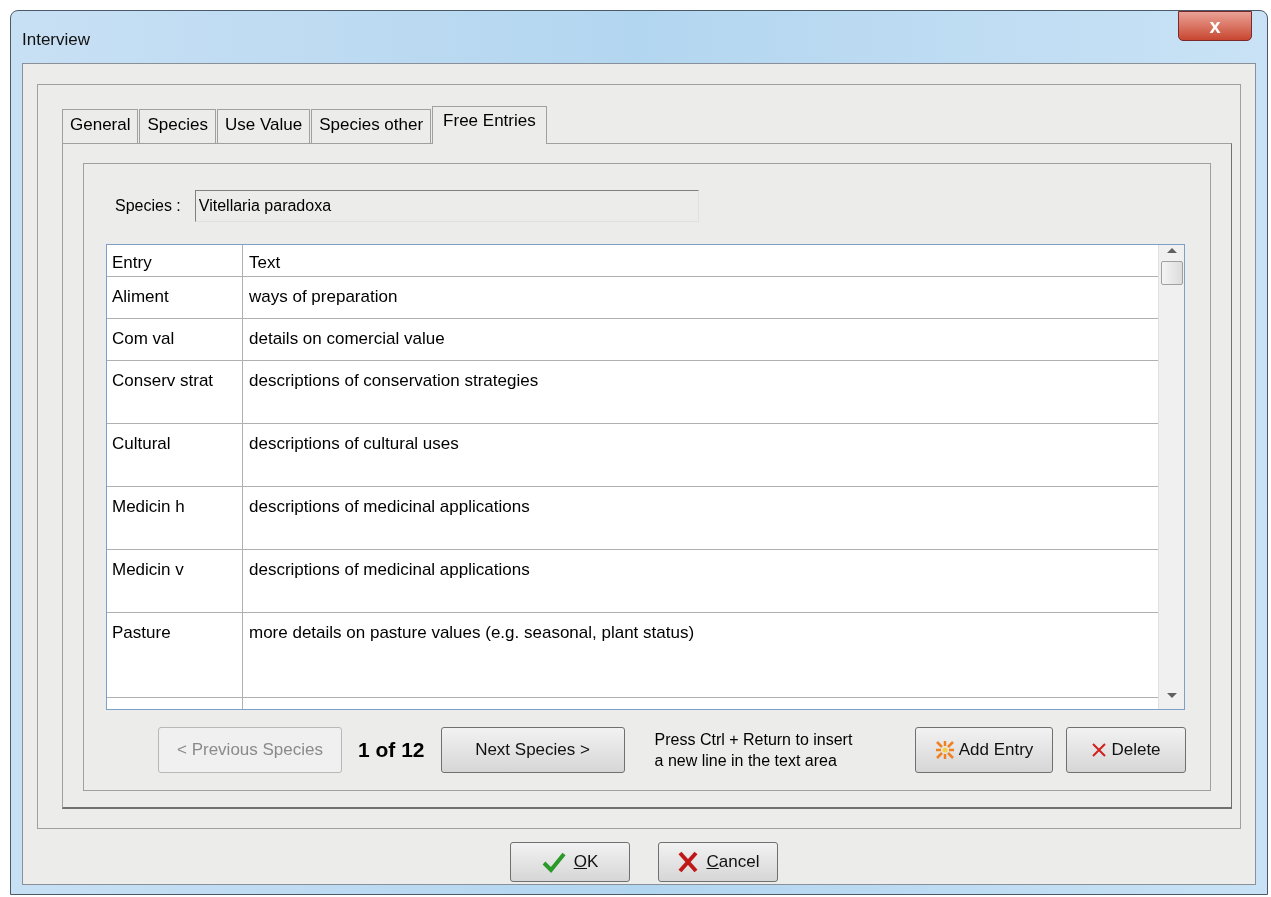 The width and height of the screenshot is (1271, 897). What do you see at coordinates (175, 518) in the screenshot?
I see `table-cell: Medicin h` at bounding box center [175, 518].